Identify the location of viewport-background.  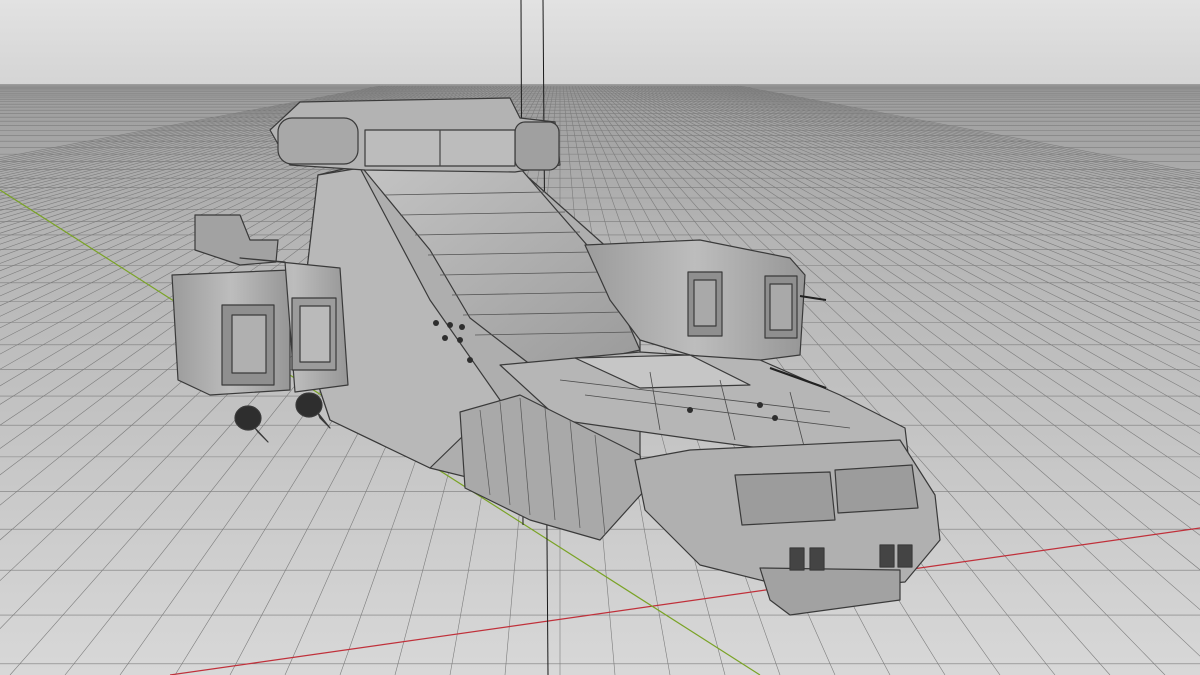
(600, 43).